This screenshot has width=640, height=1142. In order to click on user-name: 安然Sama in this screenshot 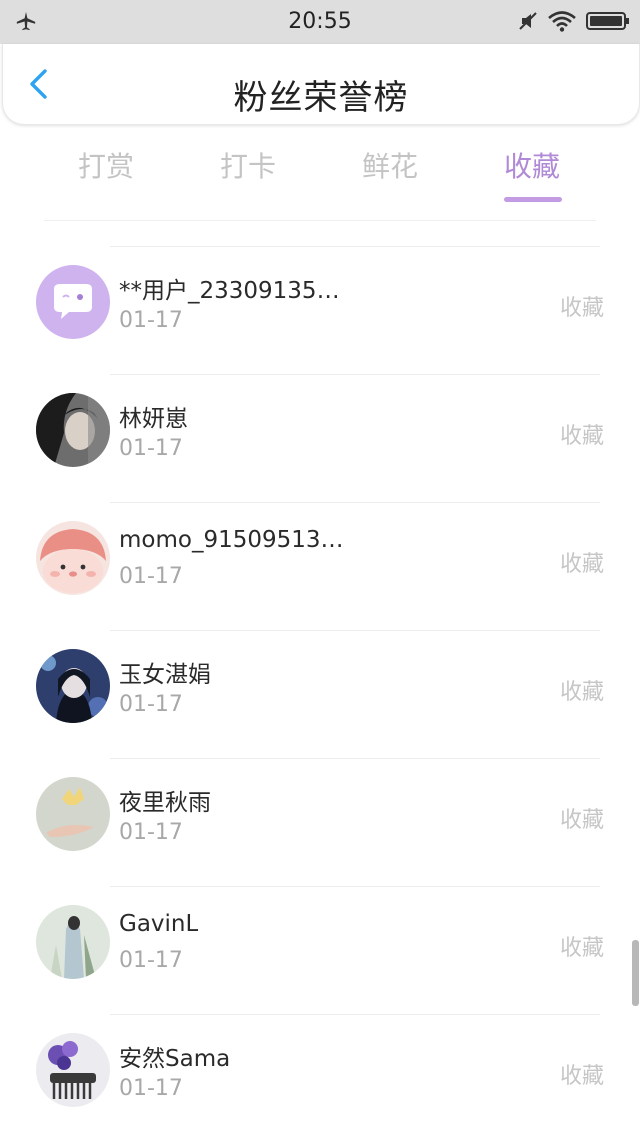, I will do `click(175, 1059)`.